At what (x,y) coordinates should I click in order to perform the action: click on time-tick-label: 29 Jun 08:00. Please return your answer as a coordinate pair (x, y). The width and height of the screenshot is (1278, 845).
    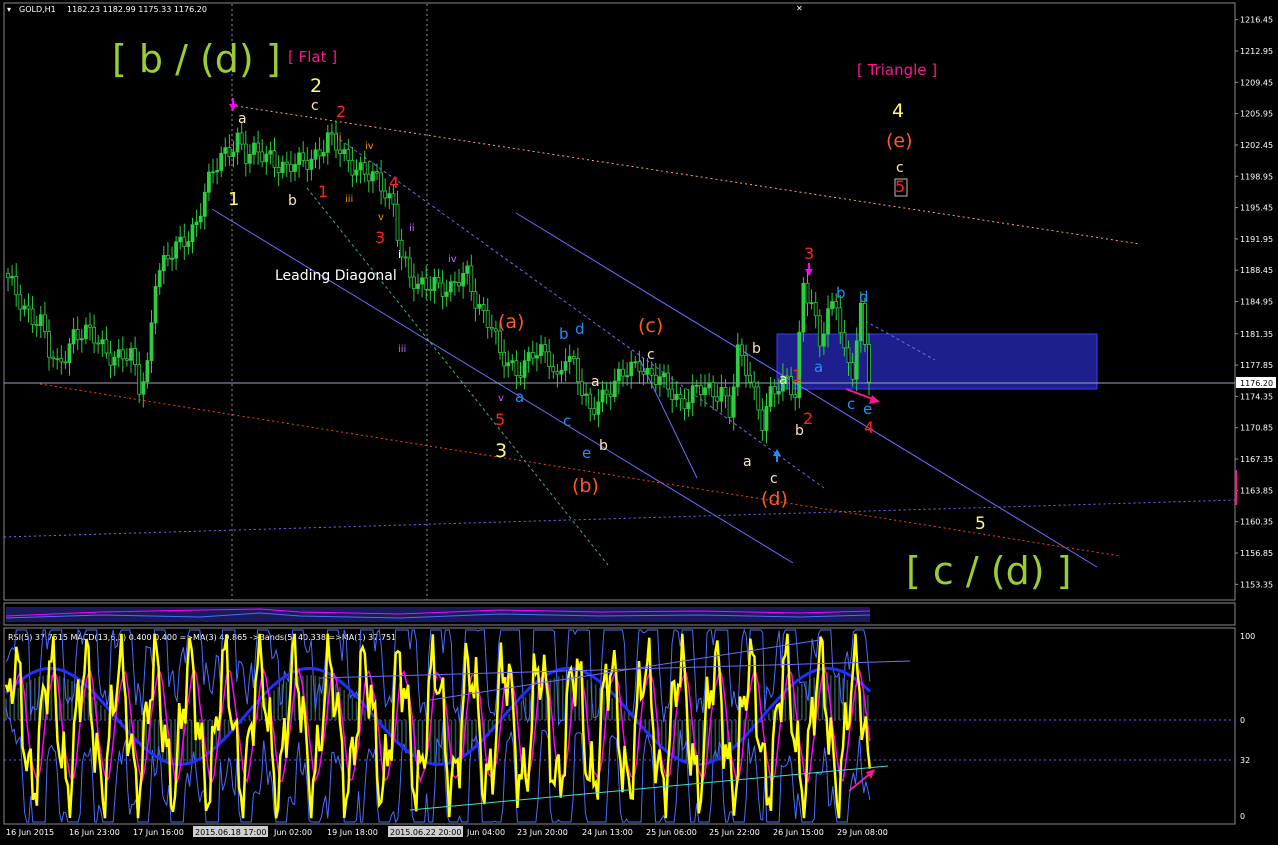
    Looking at the image, I should click on (862, 832).